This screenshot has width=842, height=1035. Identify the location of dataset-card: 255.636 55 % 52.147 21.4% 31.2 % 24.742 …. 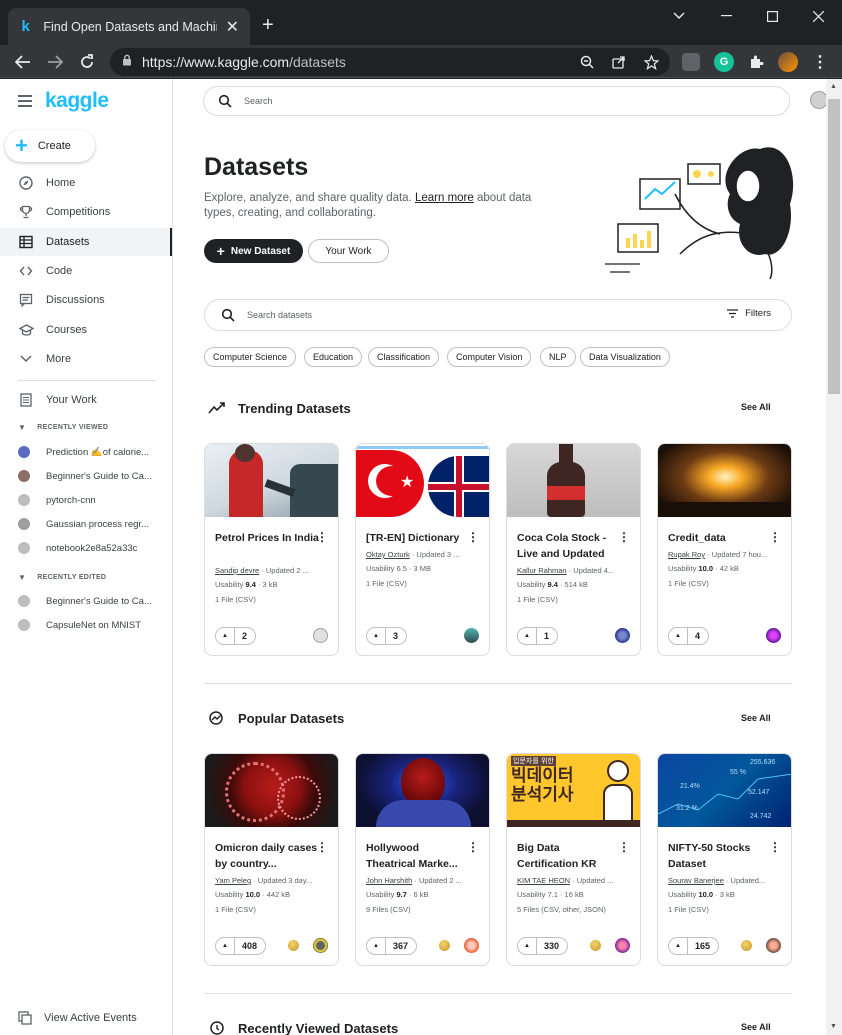
(724, 859).